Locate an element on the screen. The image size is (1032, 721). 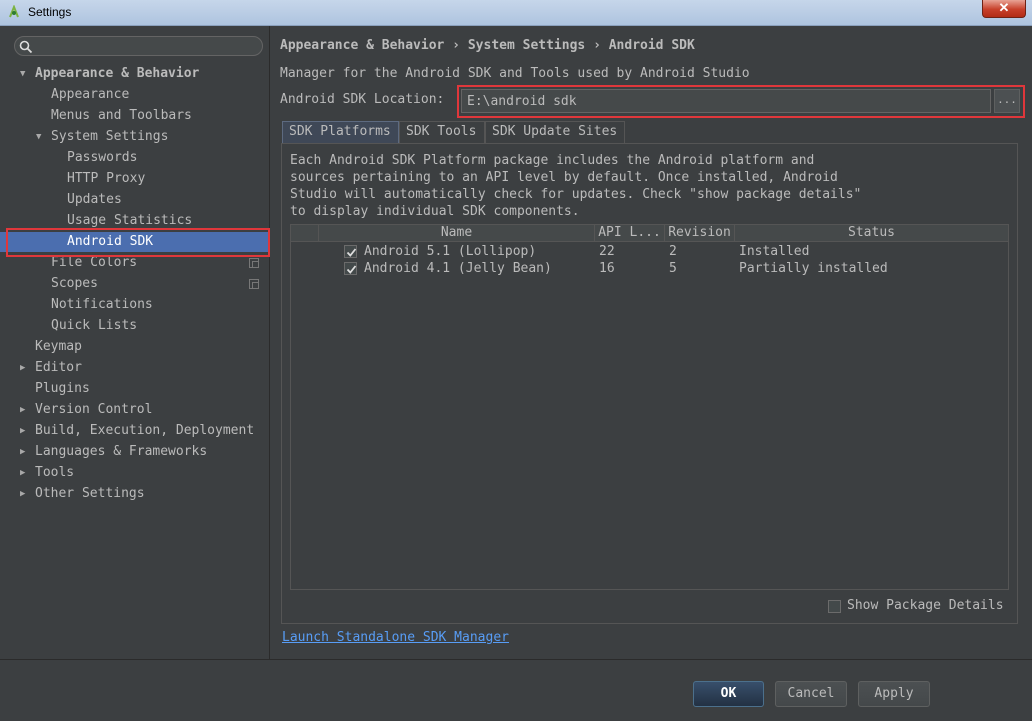
sidebar-item-label: Notifications is located at coordinates (102, 304).